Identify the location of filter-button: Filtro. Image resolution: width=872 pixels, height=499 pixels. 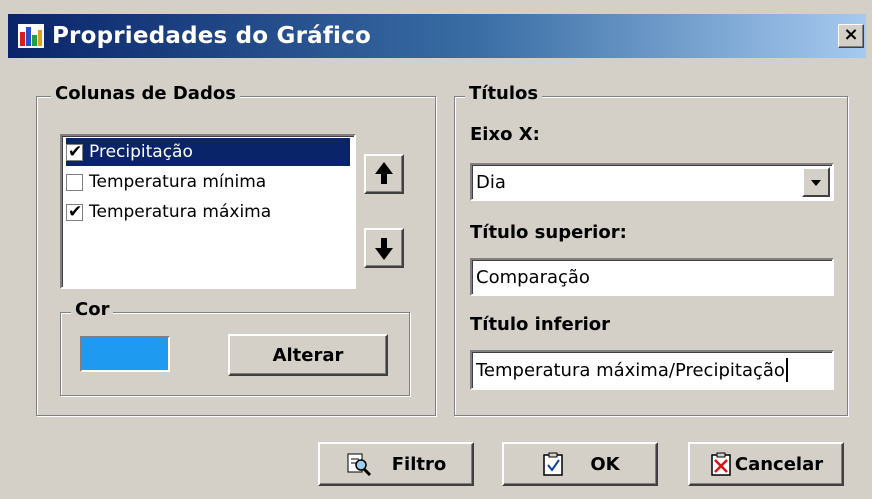
(396, 464).